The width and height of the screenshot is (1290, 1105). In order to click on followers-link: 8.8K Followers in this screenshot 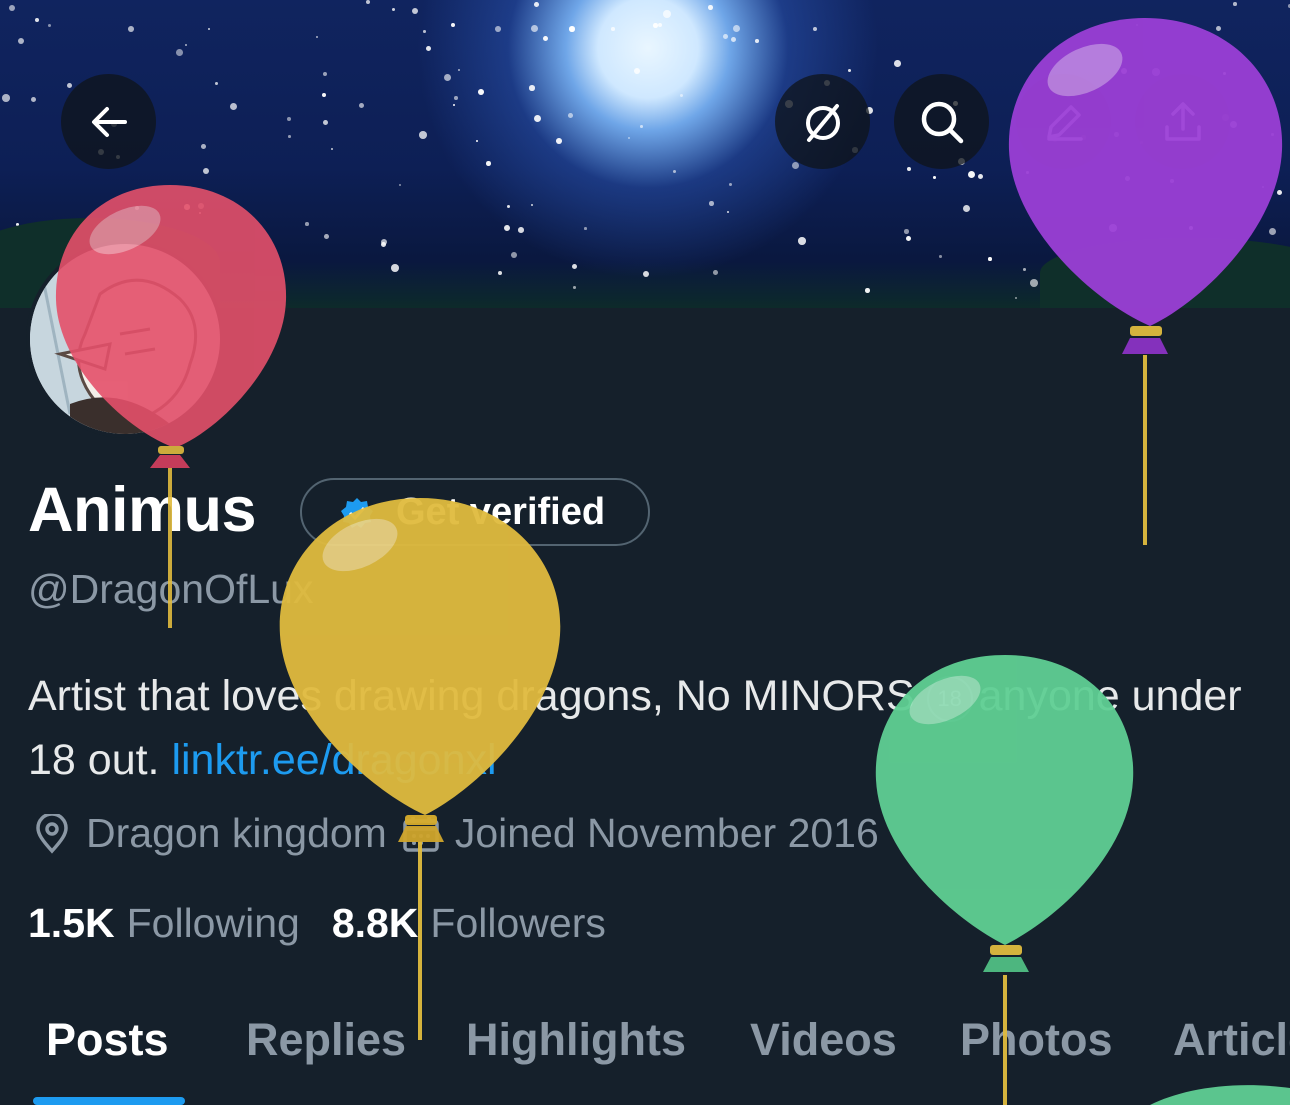, I will do `click(469, 923)`.